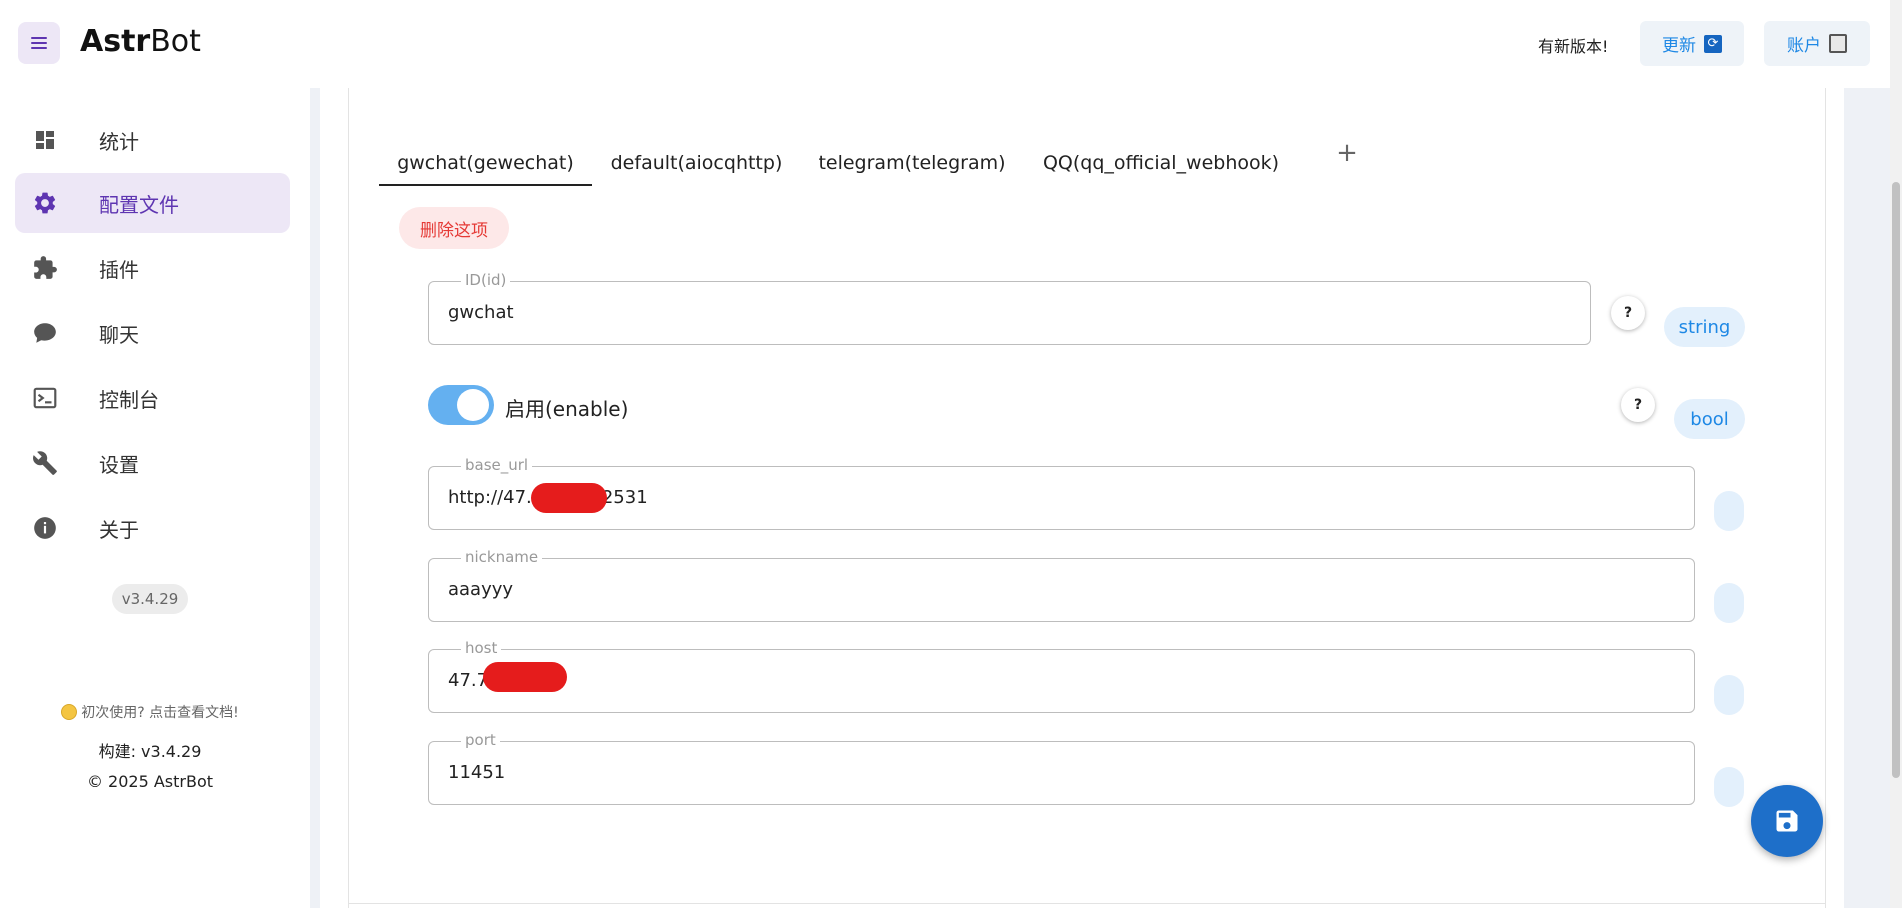 This screenshot has width=1902, height=908. What do you see at coordinates (1061, 493) in the screenshot?
I see `base-url-field: base_url http://47.:2531` at bounding box center [1061, 493].